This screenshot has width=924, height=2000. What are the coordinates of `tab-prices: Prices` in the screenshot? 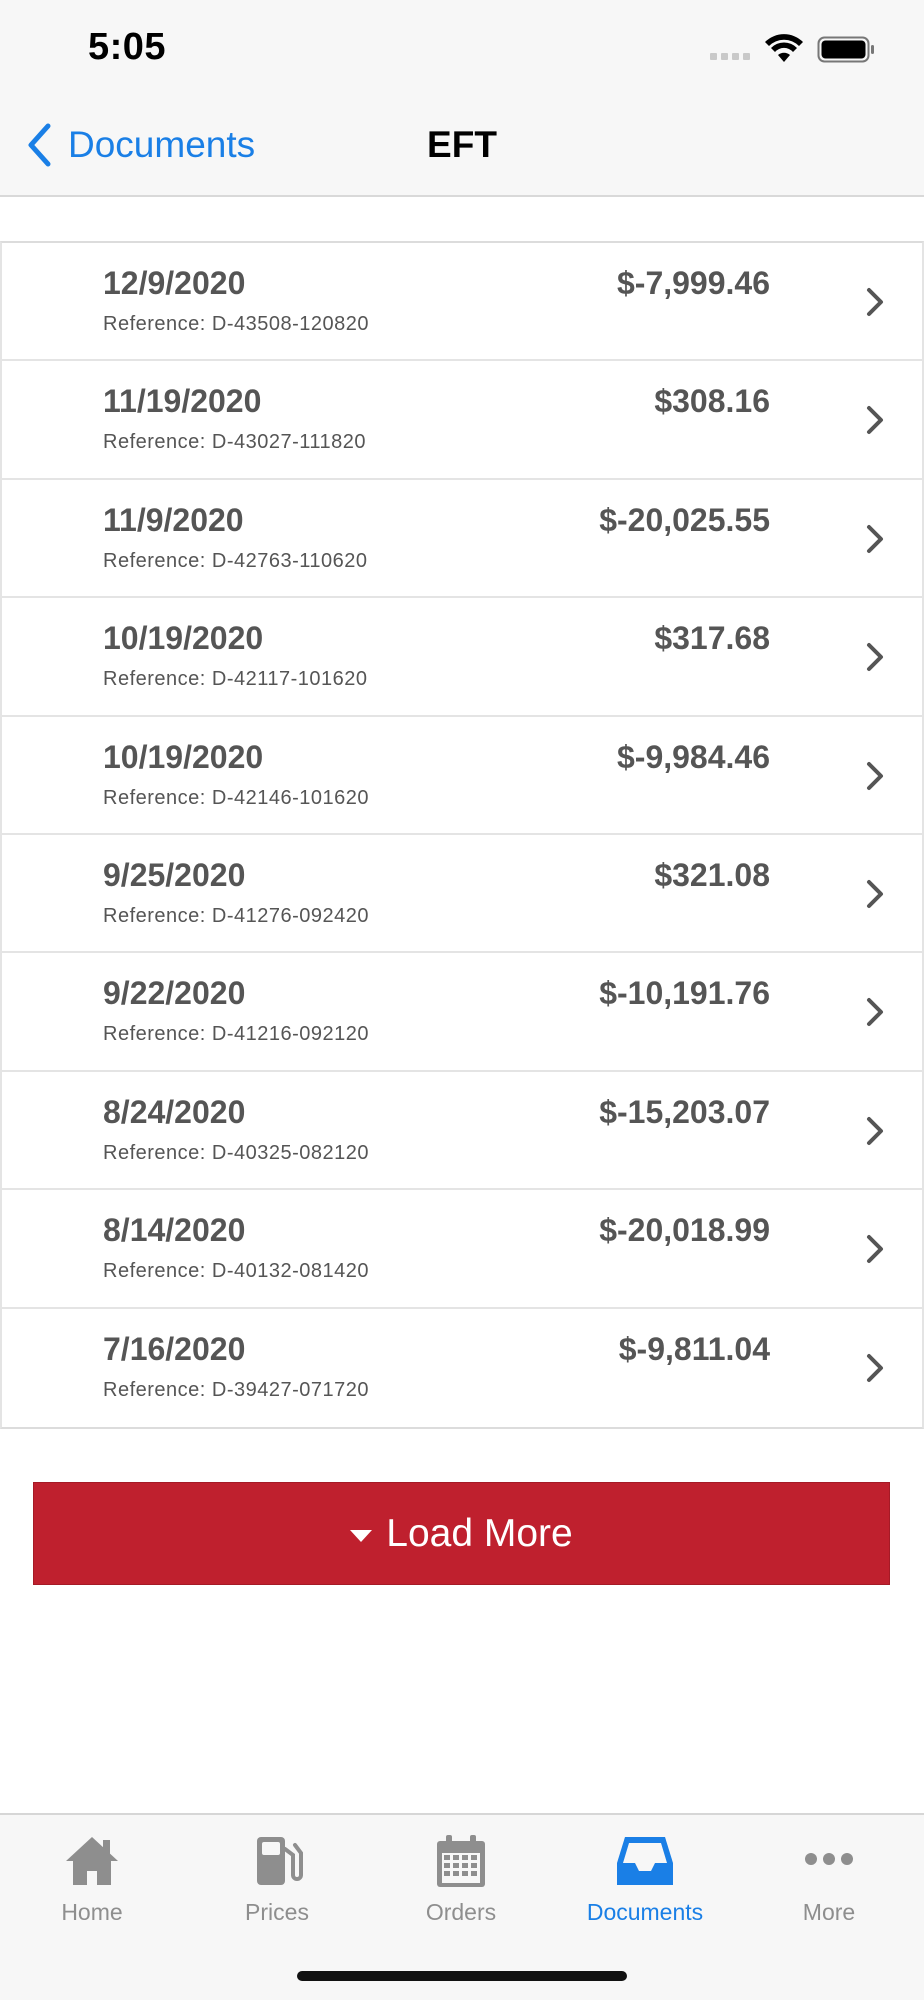 It's located at (277, 1879).